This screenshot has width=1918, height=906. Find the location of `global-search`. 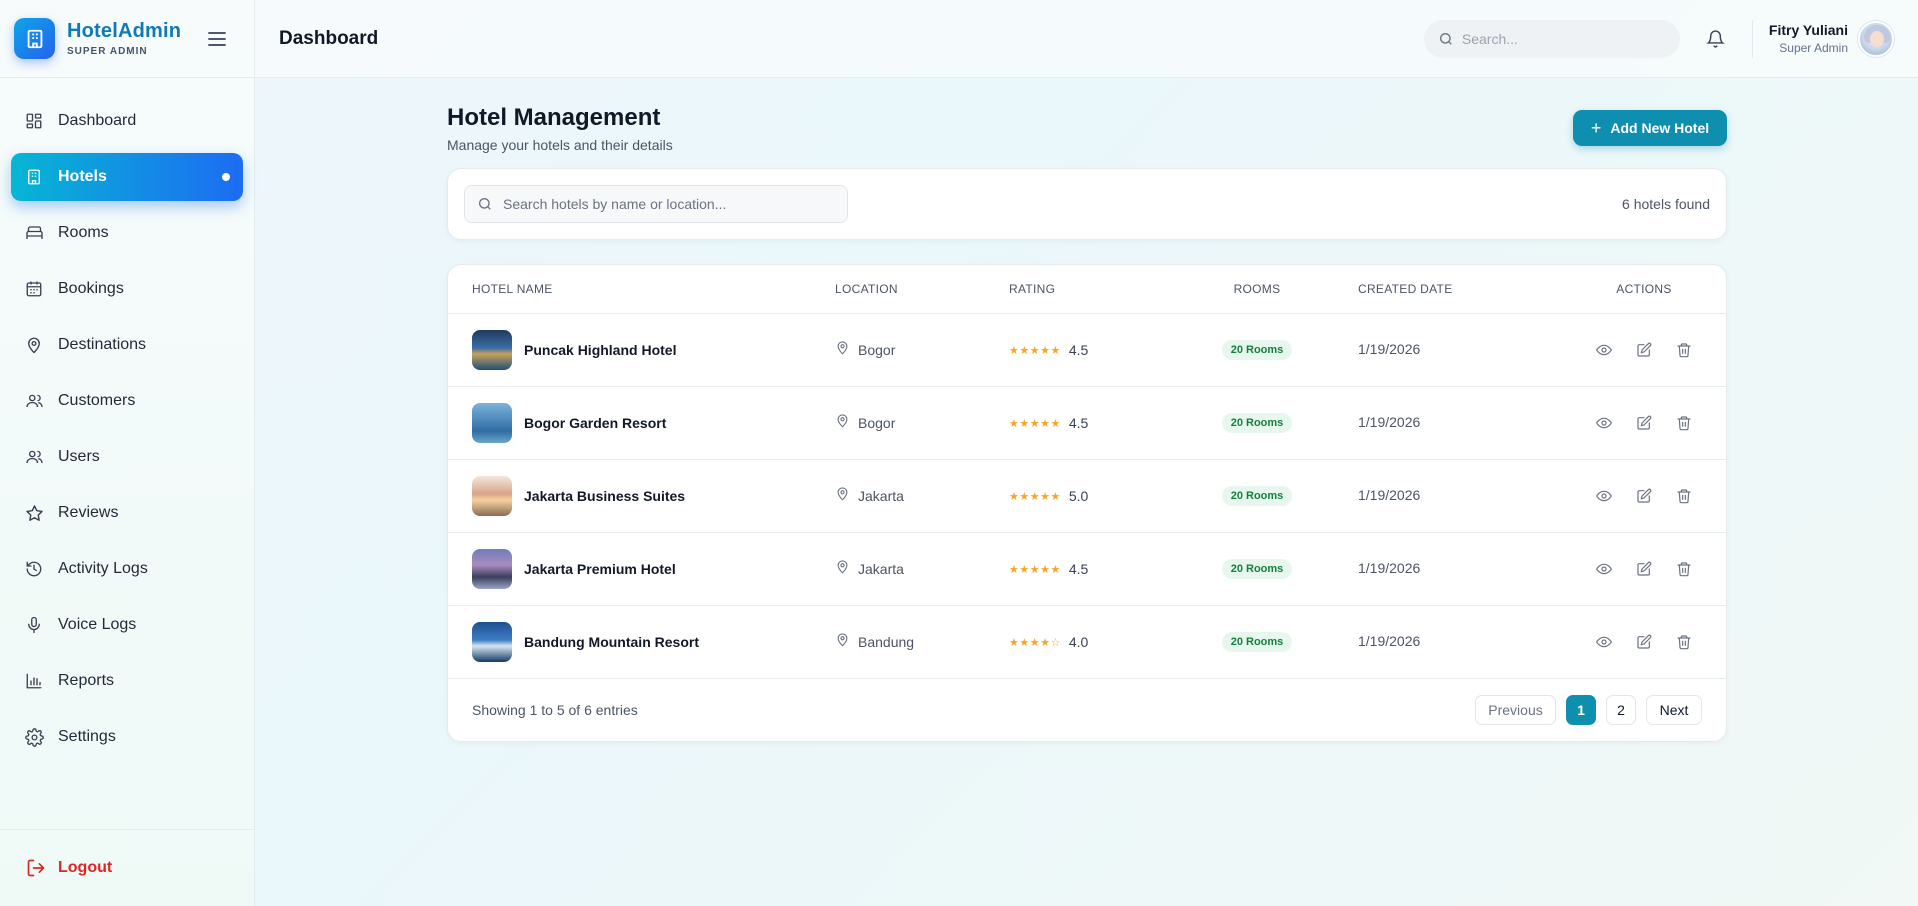

global-search is located at coordinates (1551, 38).